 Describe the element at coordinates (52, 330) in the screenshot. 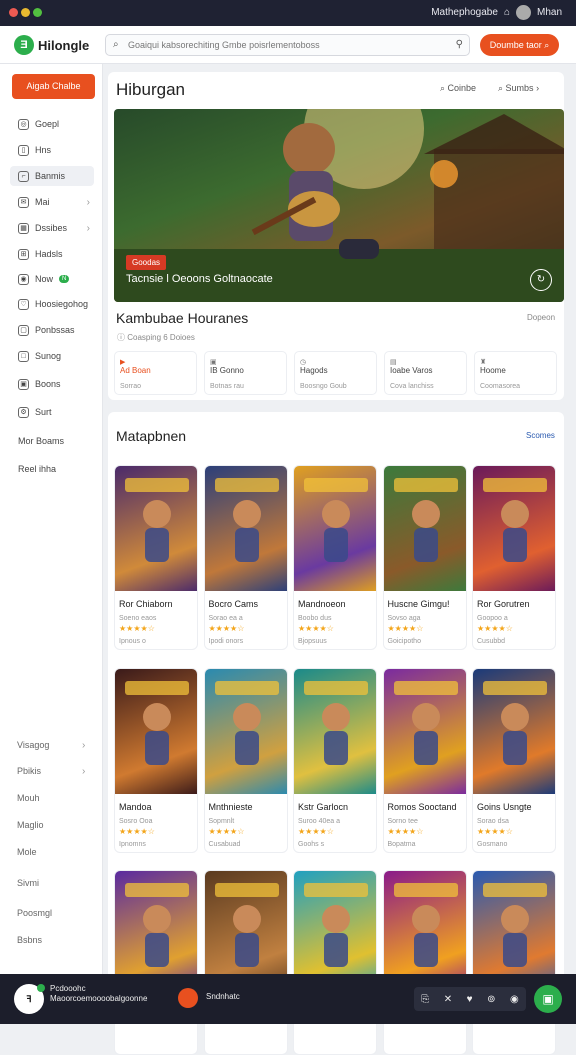

I see `sidebar-item-8: ▢ Ponbssas` at that location.